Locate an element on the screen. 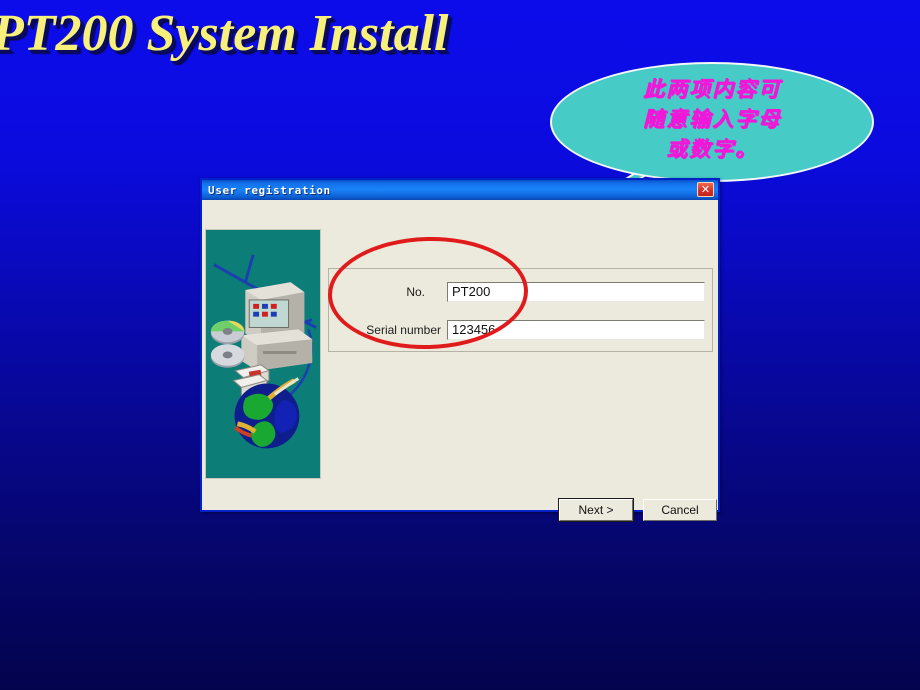  callout-line-2: 随意输入字母 is located at coordinates (712, 119).